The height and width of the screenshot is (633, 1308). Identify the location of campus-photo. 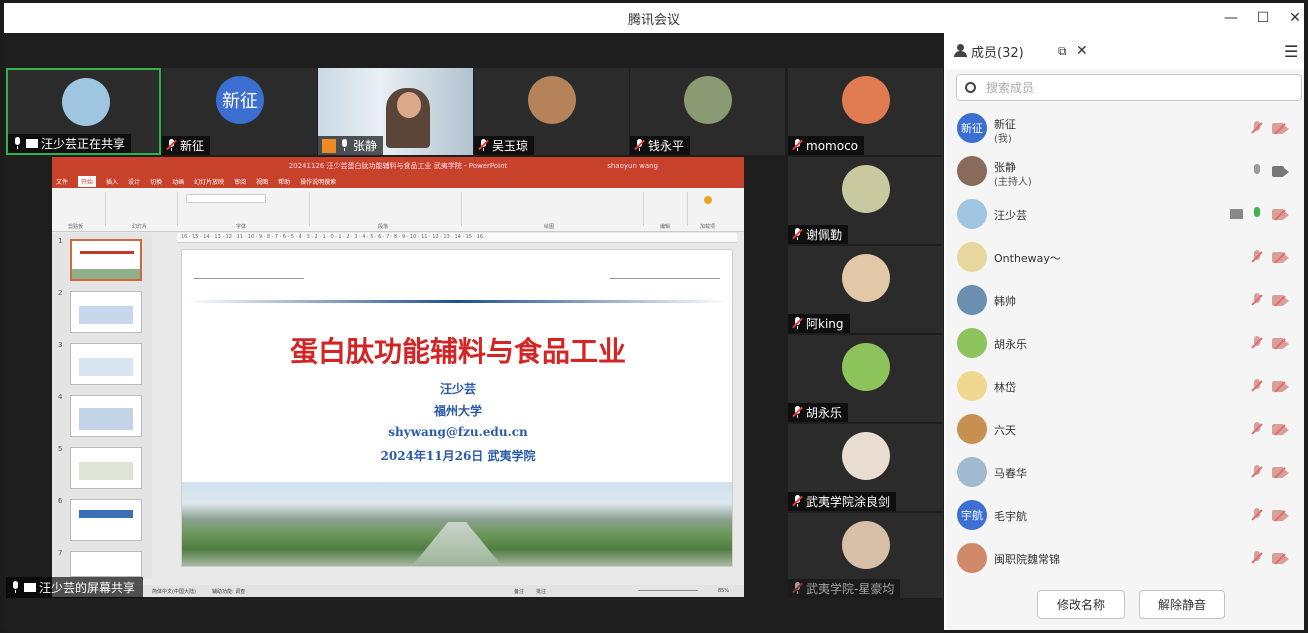
(457, 524).